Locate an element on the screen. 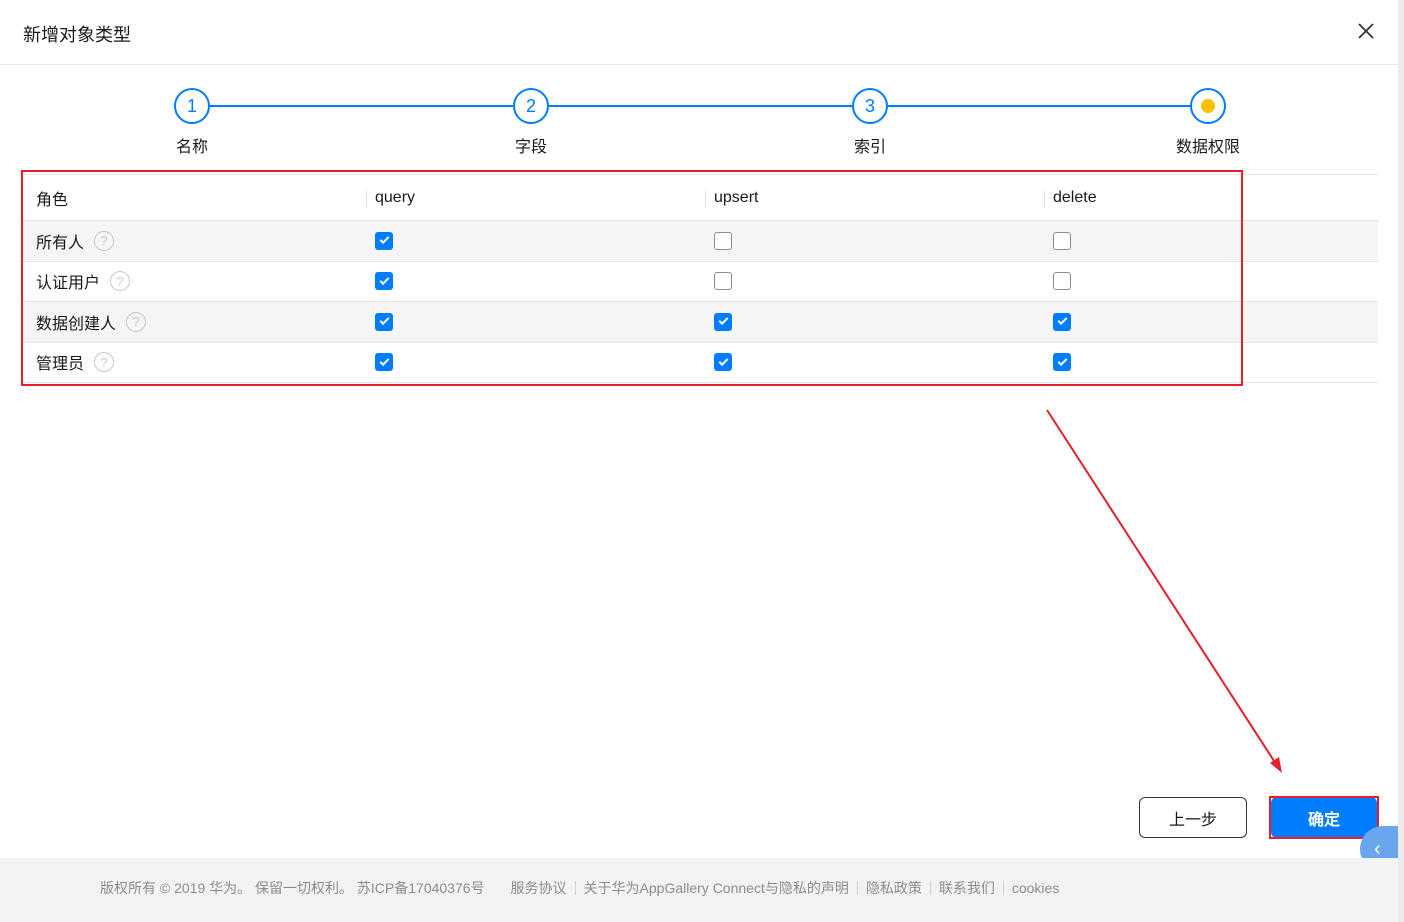  step-index: 3 索引 is located at coordinates (870, 122).